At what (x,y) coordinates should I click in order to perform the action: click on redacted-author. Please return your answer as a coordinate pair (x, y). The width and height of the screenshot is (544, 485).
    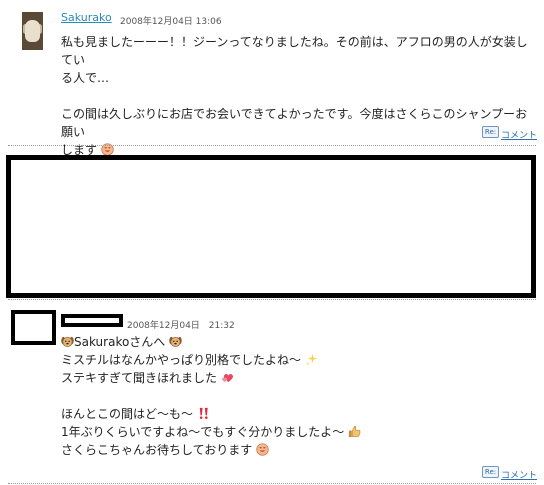
    Looking at the image, I should click on (92, 320).